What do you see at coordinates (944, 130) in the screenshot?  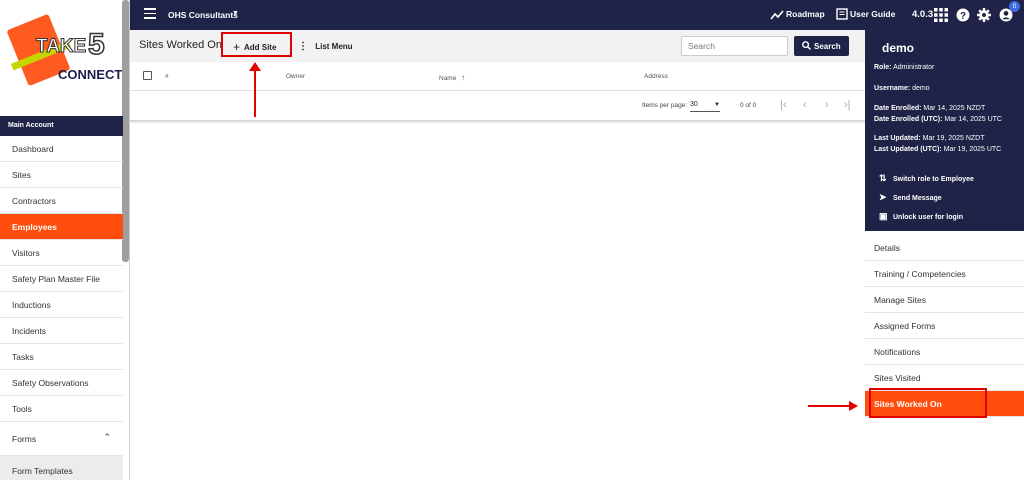 I see `employee-profile-panel: demo Role: Administrator Username` at bounding box center [944, 130].